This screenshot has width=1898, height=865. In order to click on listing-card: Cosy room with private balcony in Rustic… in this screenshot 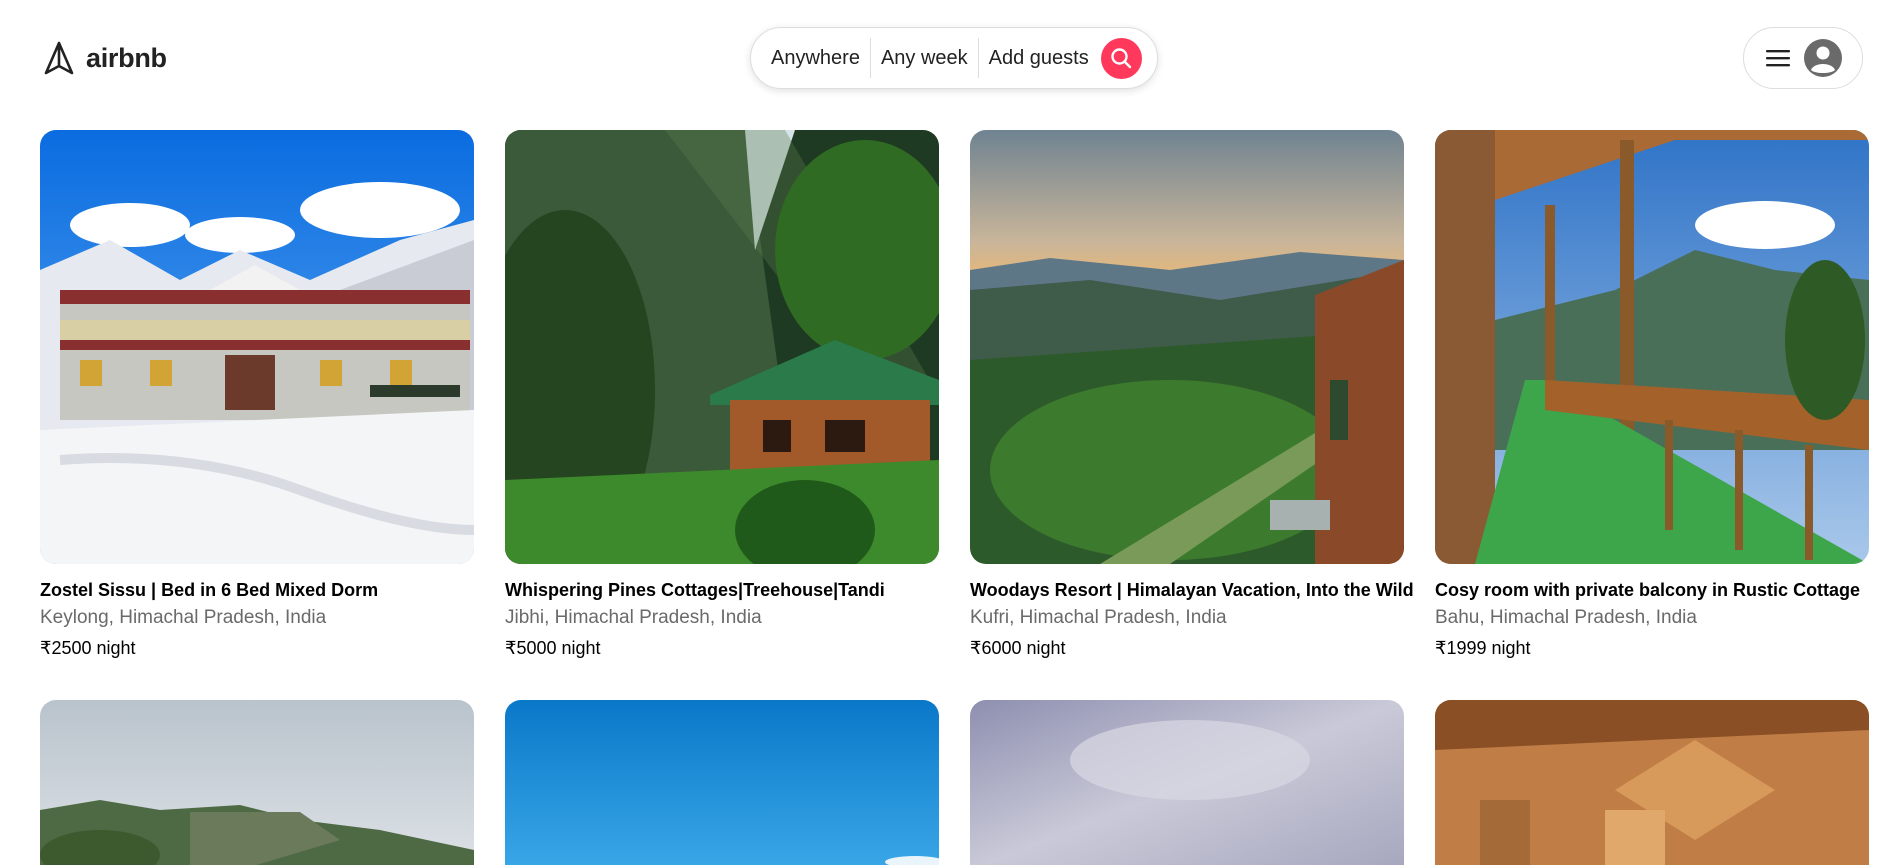, I will do `click(1652, 394)`.